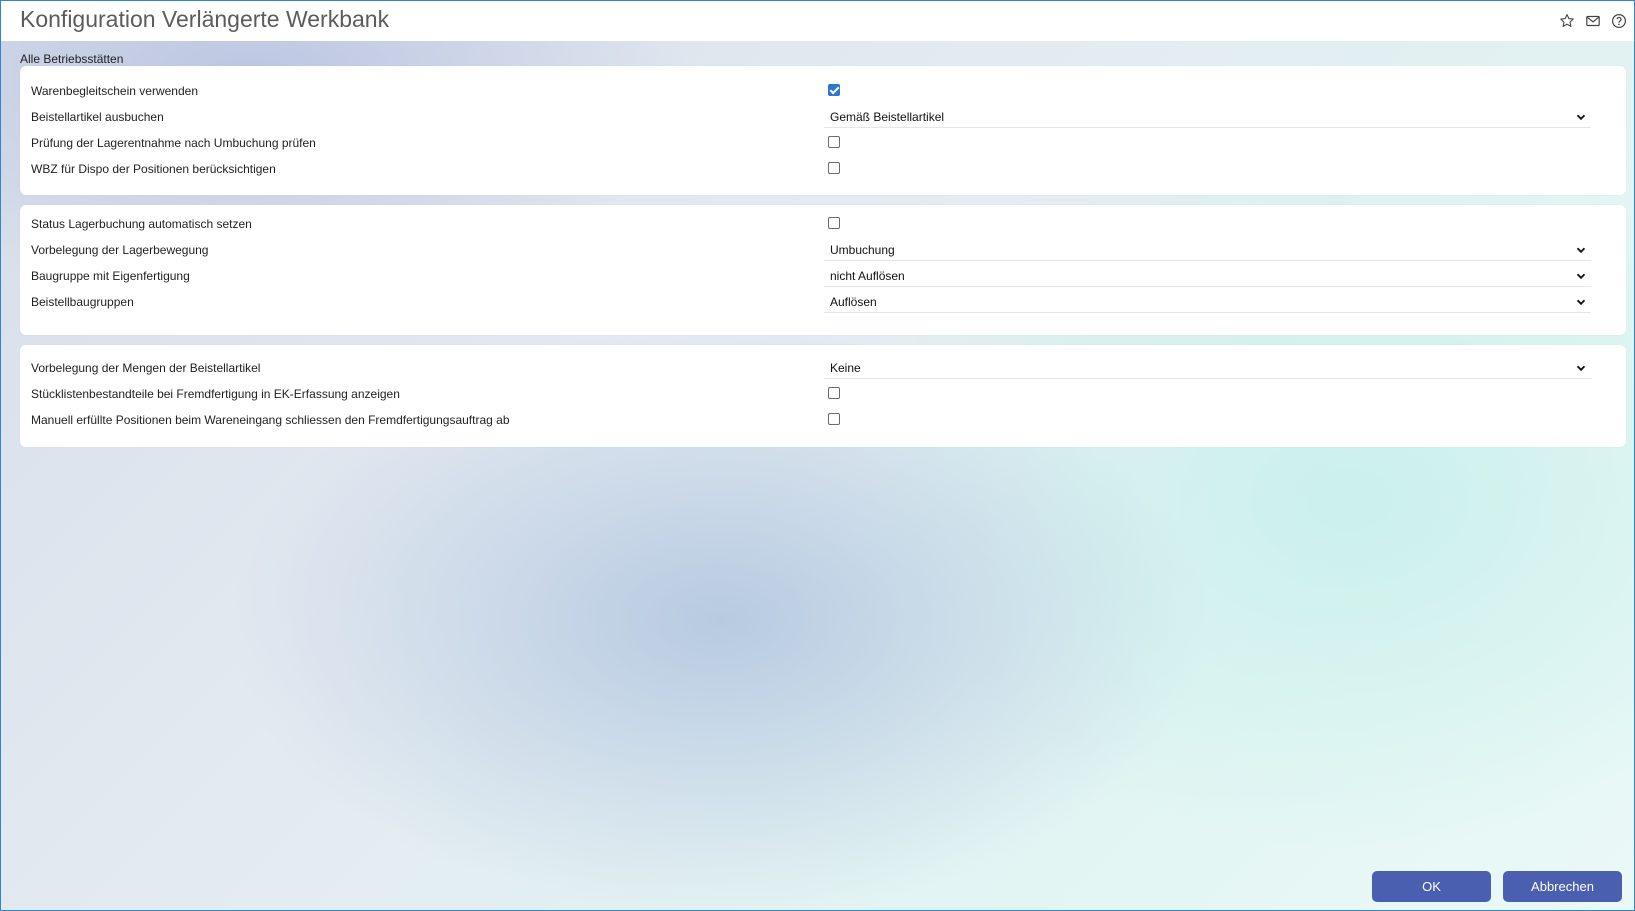 The height and width of the screenshot is (911, 1635). What do you see at coordinates (205, 19) in the screenshot?
I see `page-title: Konfiguration Verlängerte Werkbank` at bounding box center [205, 19].